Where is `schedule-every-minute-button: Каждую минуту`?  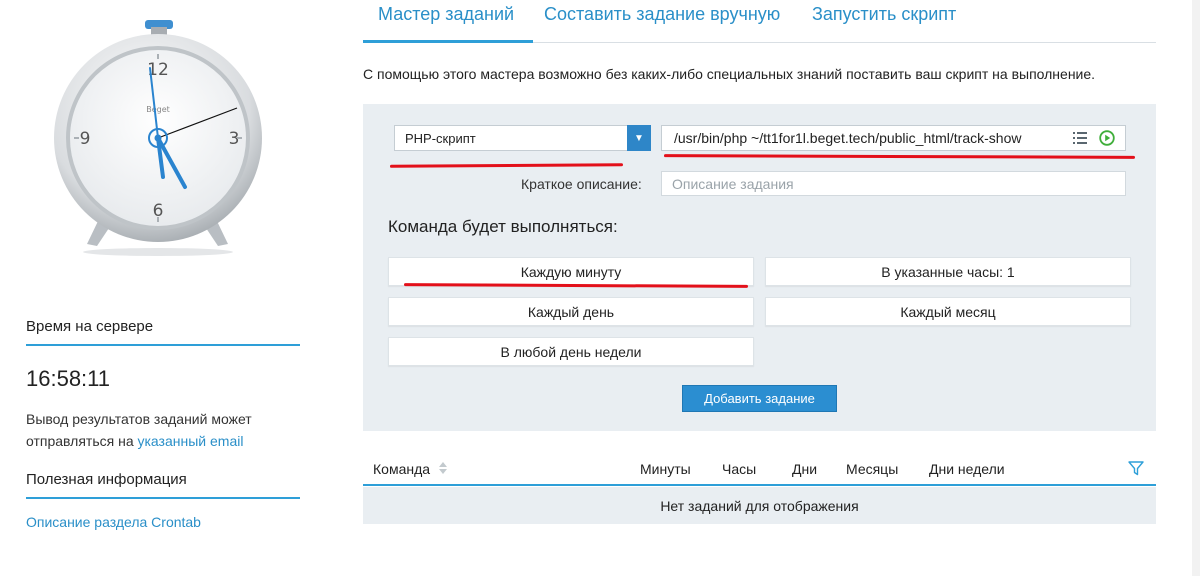
schedule-every-minute-button: Каждую минуту is located at coordinates (571, 271).